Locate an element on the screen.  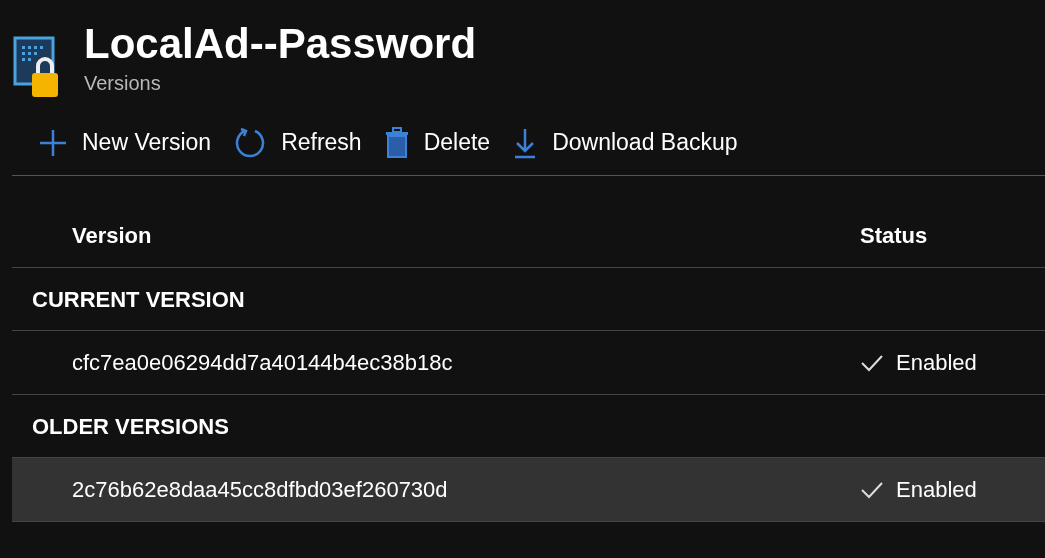
version-id: 2c76b62e8daa45cc8dfbd03ef260730d is located at coordinates (260, 490).